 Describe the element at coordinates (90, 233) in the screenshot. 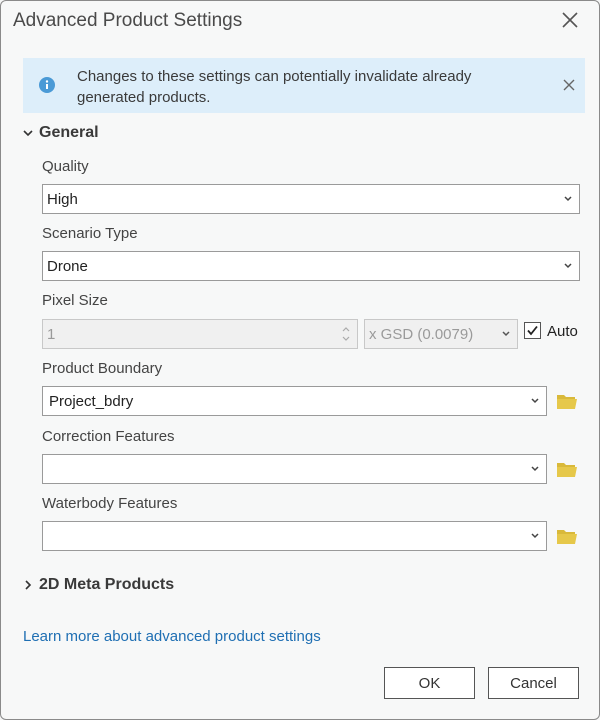

I see `scenario-type-label: Scenario Type` at that location.